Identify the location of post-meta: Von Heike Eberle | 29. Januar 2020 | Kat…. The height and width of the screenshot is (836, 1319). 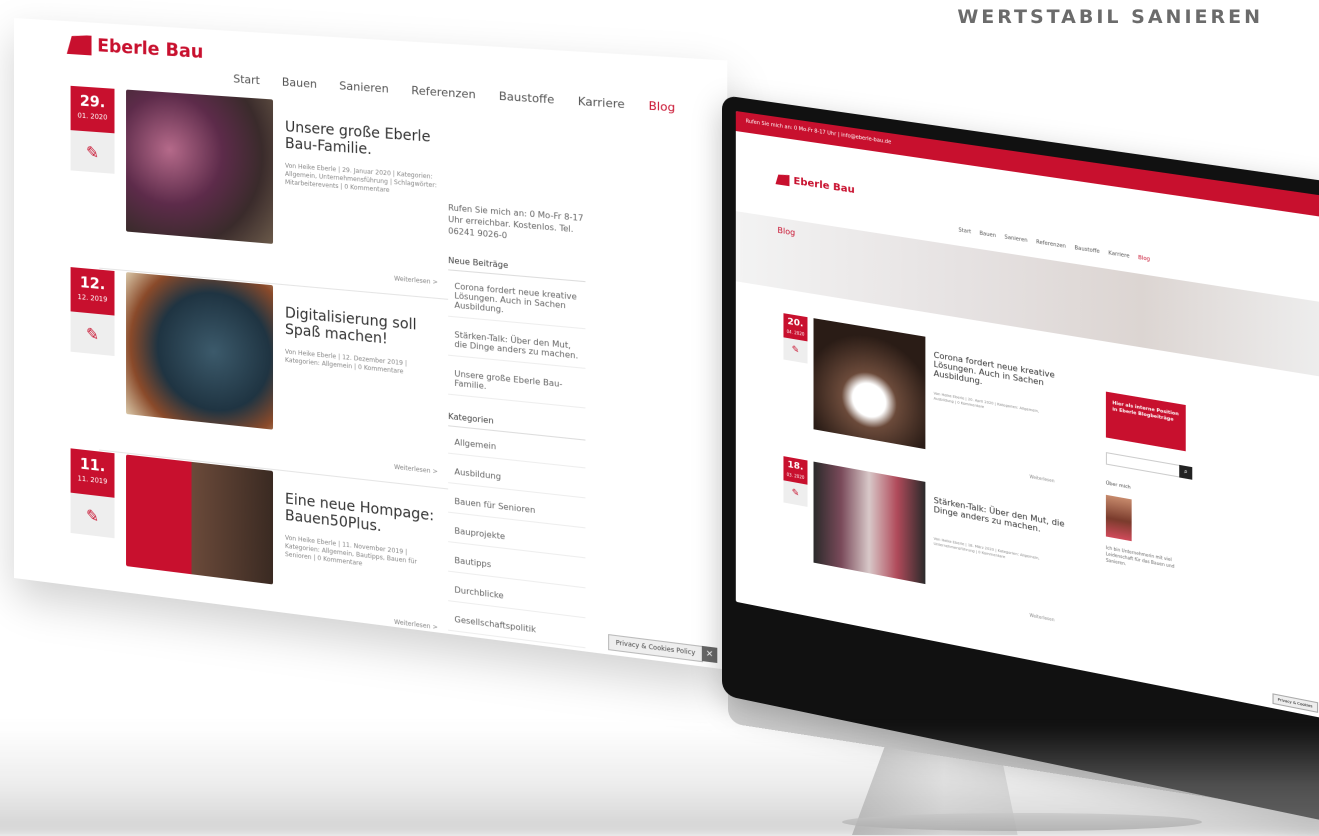
(361, 178).